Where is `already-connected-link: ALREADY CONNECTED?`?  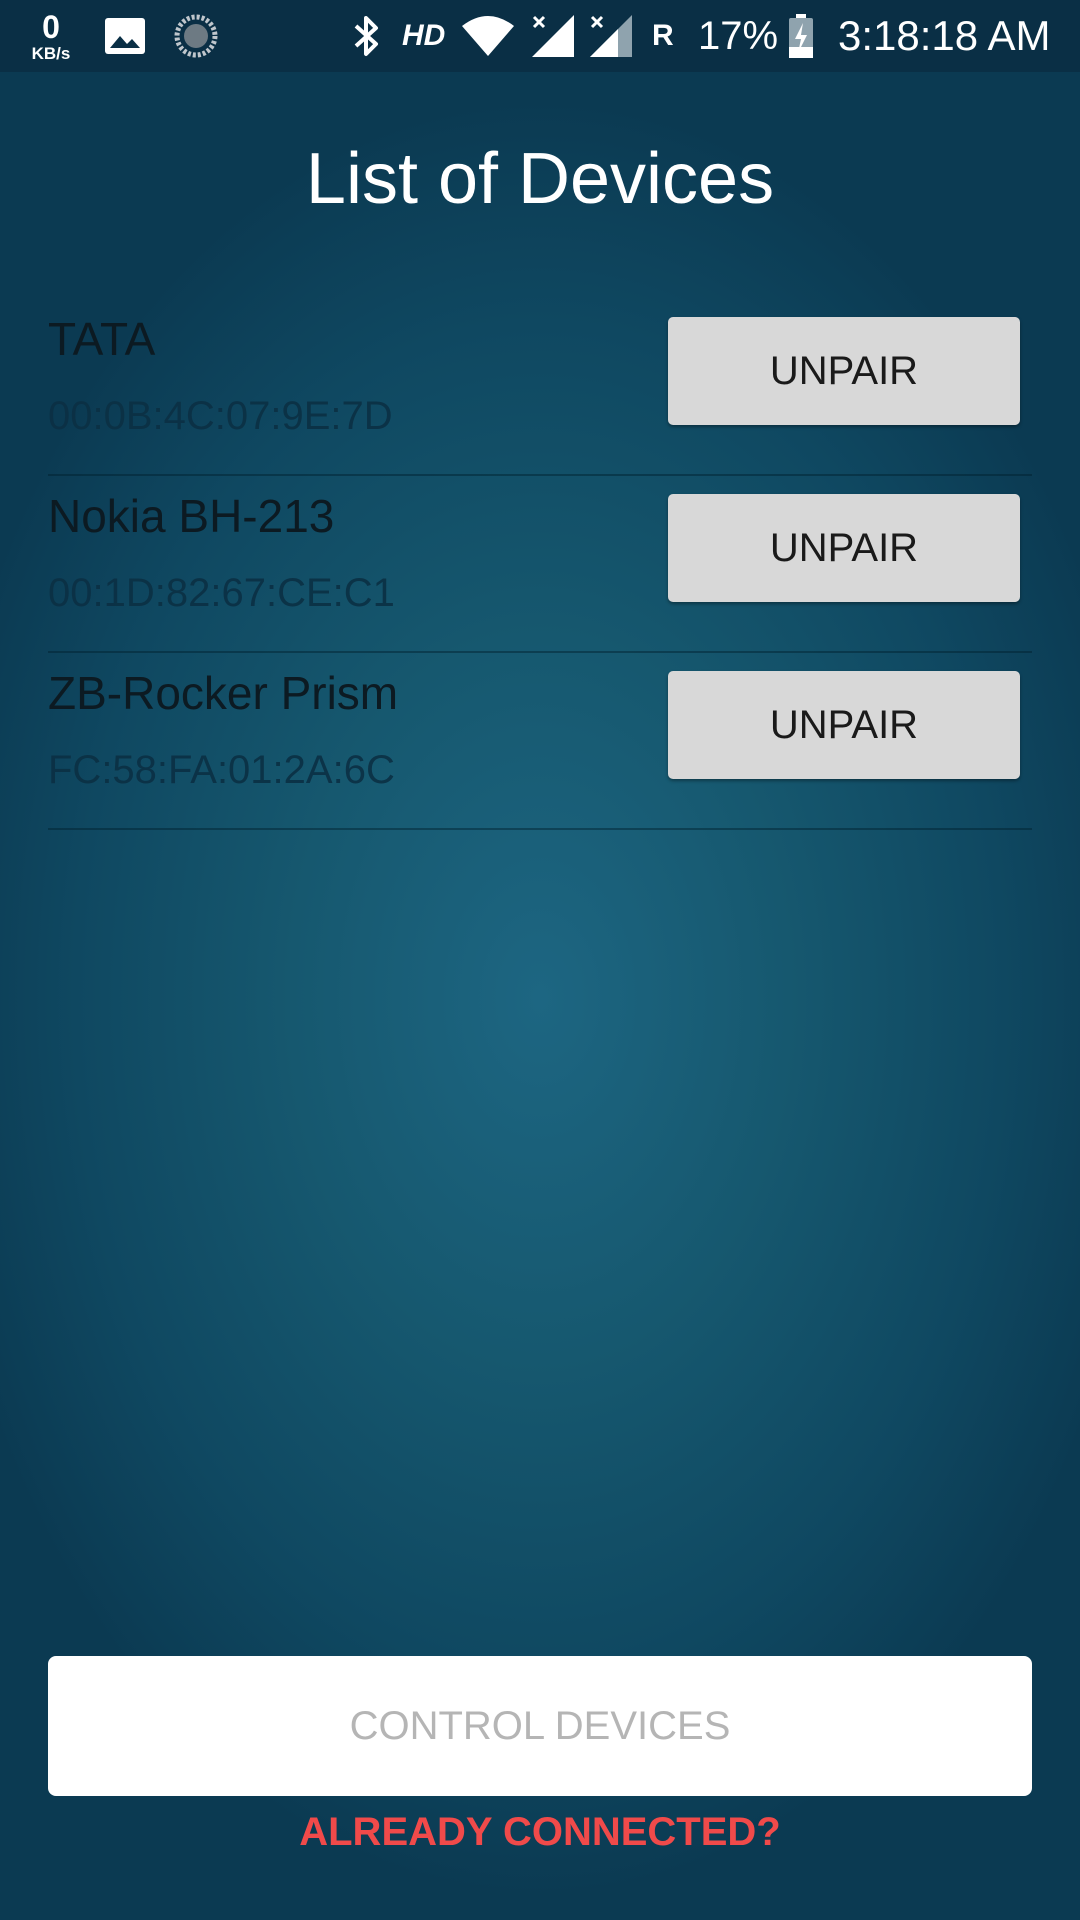 already-connected-link: ALREADY CONNECTED? is located at coordinates (540, 1832).